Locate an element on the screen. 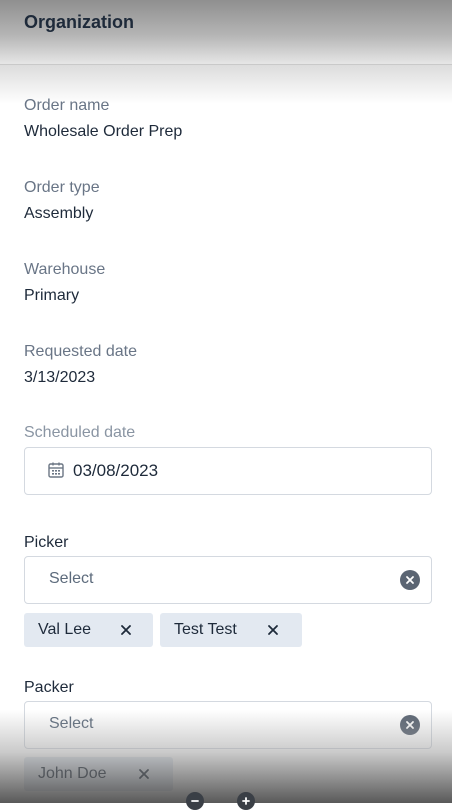 This screenshot has width=452, height=810. packer-placeholder: Select is located at coordinates (71, 723).